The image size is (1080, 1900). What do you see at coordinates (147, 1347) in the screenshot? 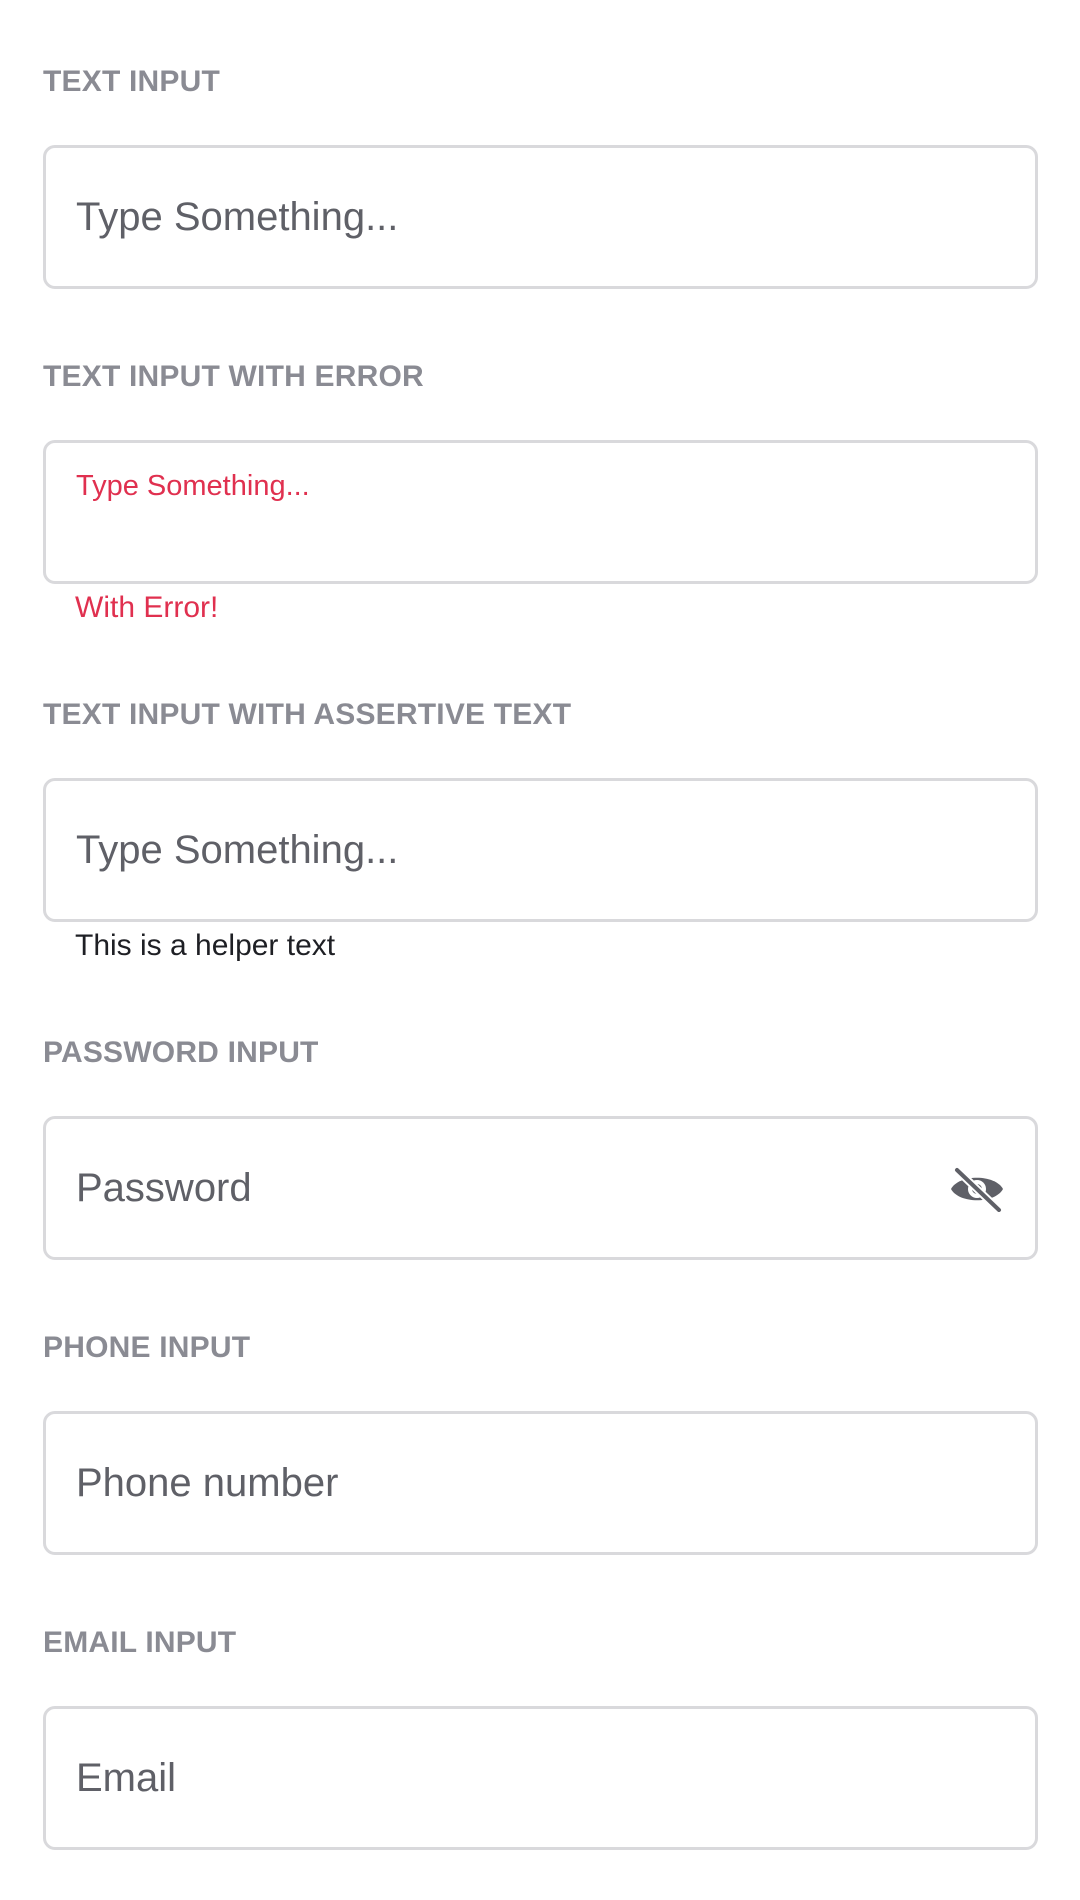
I see `phone-input-label: PHONE INPUT` at bounding box center [147, 1347].